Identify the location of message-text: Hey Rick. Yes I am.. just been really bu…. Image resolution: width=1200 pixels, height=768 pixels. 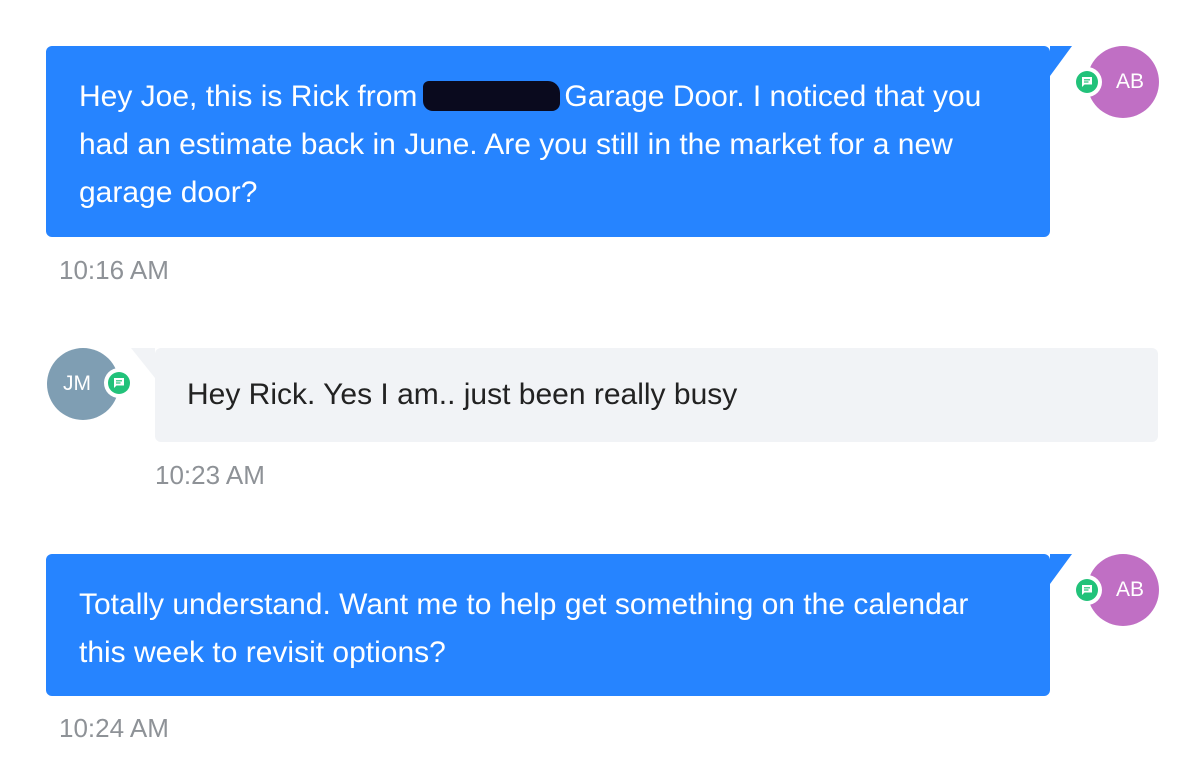
(462, 394).